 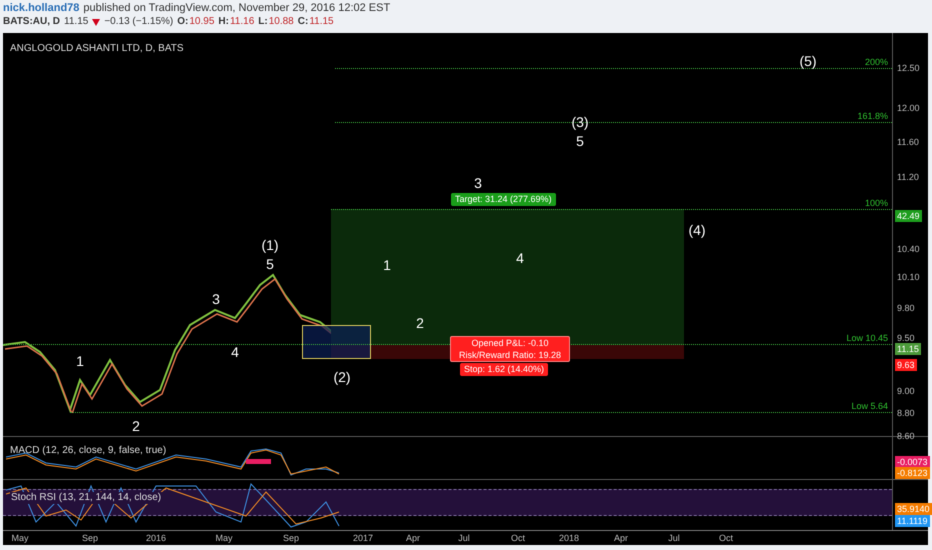 What do you see at coordinates (912, 473) in the screenshot?
I see `price-badge: -0.8123` at bounding box center [912, 473].